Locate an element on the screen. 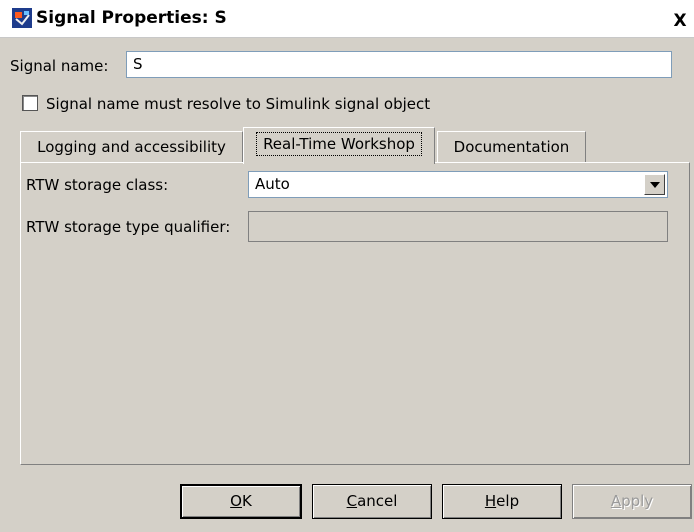  cancel-label-suffix: ancel is located at coordinates (377, 501).